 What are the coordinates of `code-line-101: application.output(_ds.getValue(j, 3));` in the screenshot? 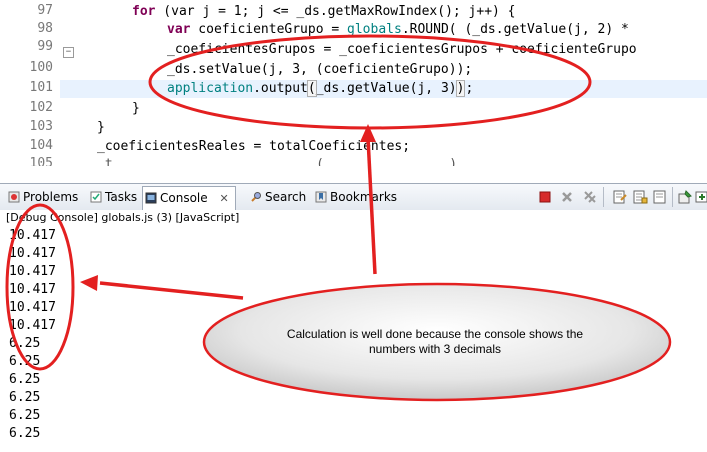 It's located at (320, 89).